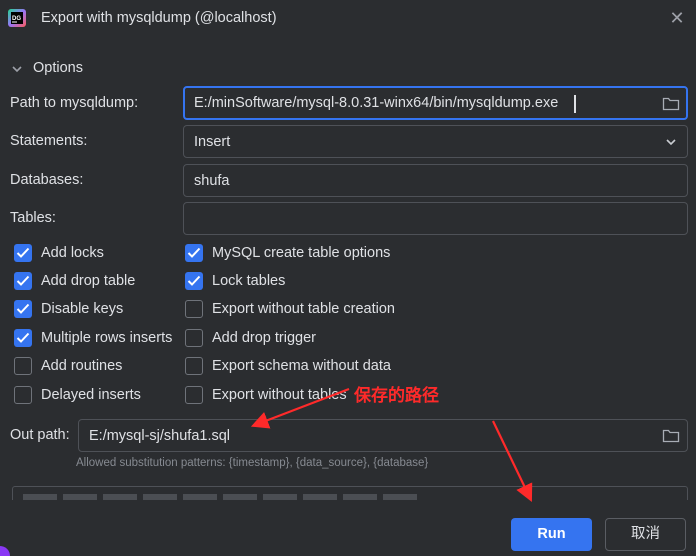 The height and width of the screenshot is (556, 696). What do you see at coordinates (512, 461) in the screenshot?
I see `arrow-to-run` at bounding box center [512, 461].